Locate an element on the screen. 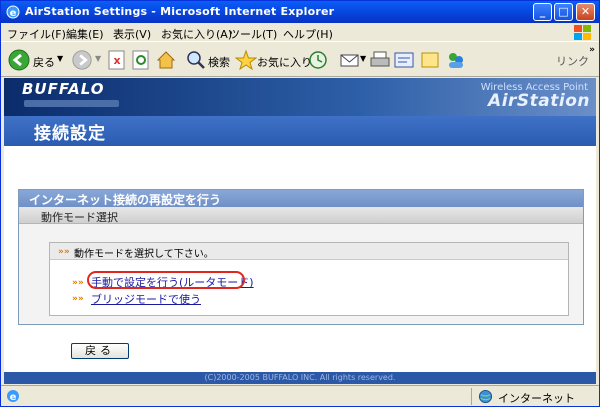  menu-help: ヘルプ(H) is located at coordinates (308, 34).